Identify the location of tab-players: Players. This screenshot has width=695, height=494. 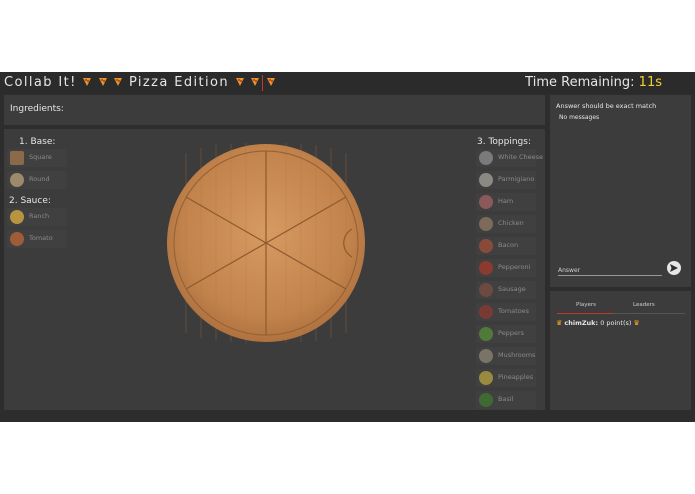
(586, 305).